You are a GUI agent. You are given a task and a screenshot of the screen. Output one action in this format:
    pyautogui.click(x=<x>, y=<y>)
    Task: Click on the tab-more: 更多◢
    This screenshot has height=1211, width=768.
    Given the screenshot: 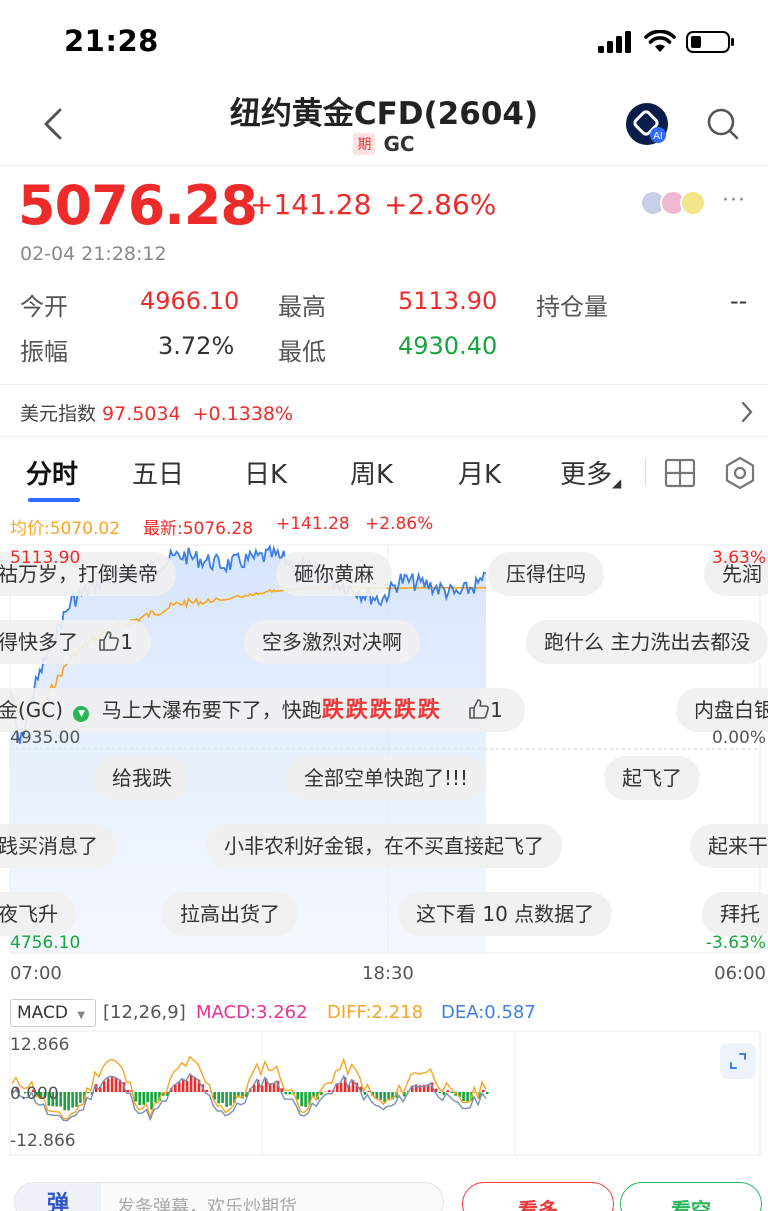 What is the action you would take?
    pyautogui.click(x=590, y=472)
    